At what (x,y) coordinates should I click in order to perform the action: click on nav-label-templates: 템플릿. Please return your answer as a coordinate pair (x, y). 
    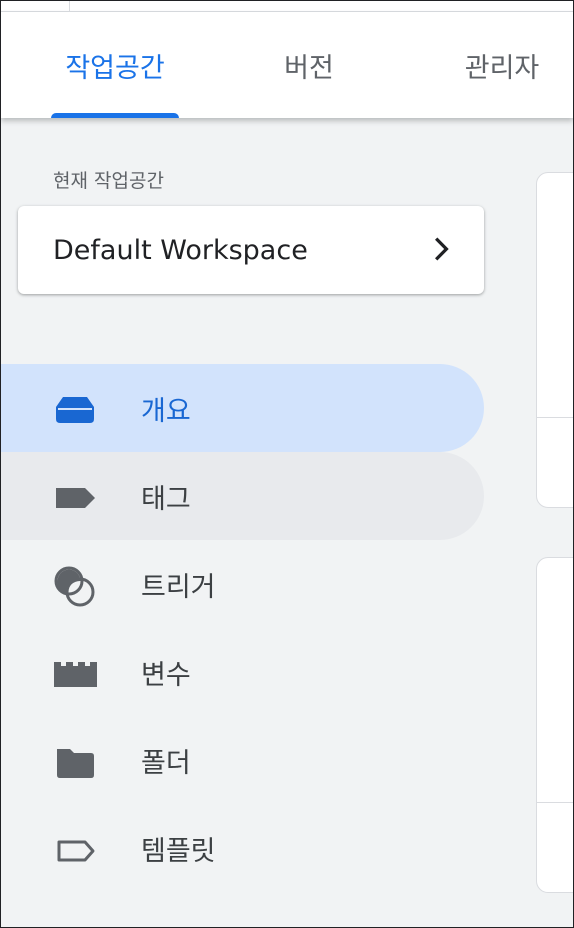
    Looking at the image, I should click on (178, 851).